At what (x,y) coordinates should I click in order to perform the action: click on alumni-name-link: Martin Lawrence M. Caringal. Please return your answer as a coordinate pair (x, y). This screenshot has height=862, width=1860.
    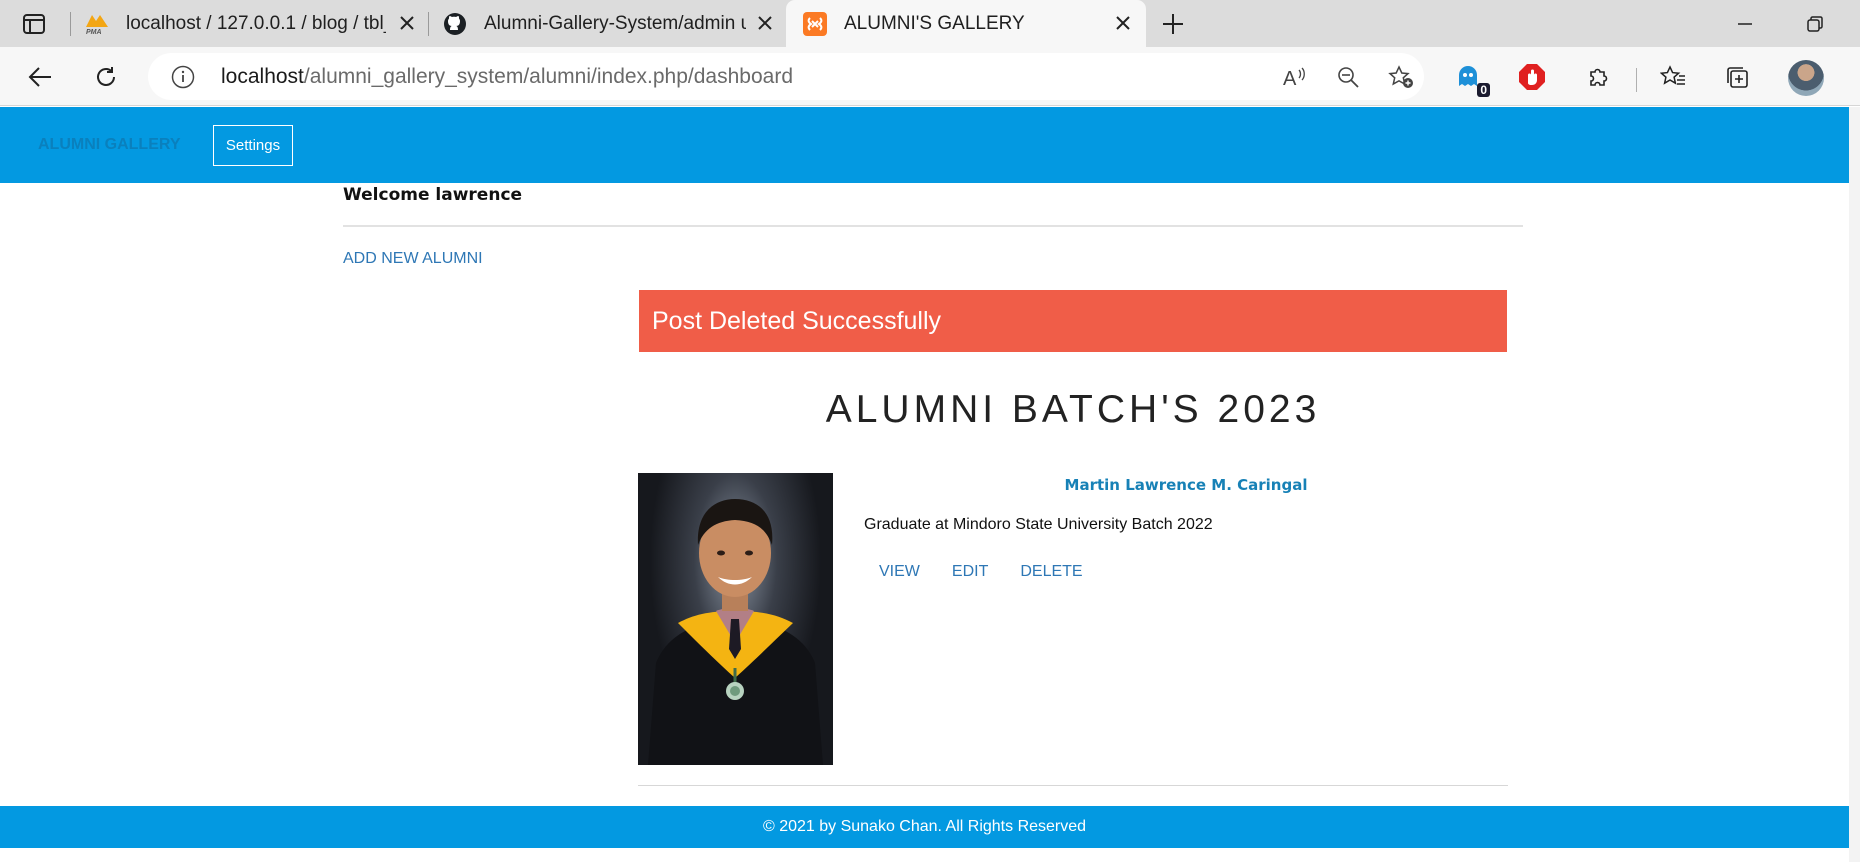
    Looking at the image, I should click on (1186, 485).